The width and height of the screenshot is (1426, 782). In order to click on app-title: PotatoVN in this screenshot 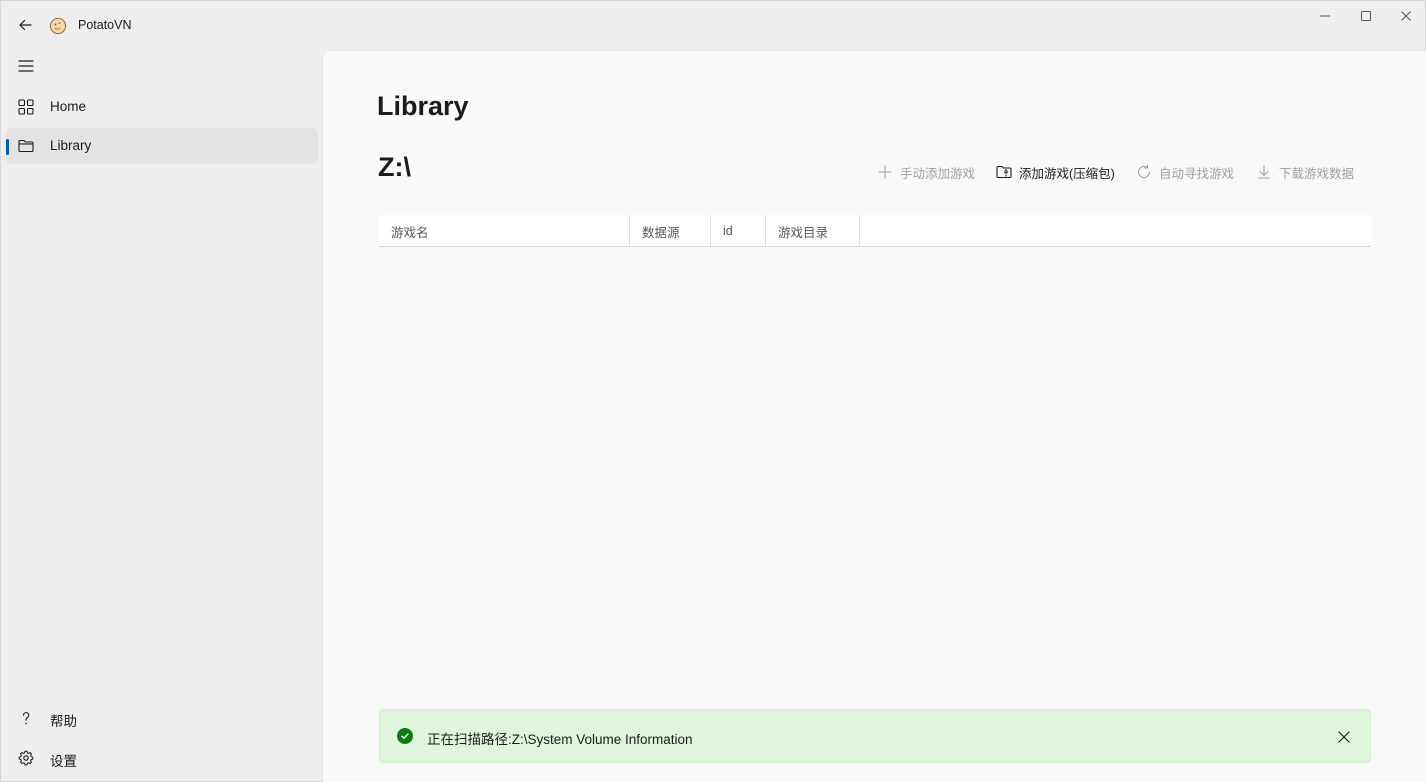, I will do `click(105, 25)`.